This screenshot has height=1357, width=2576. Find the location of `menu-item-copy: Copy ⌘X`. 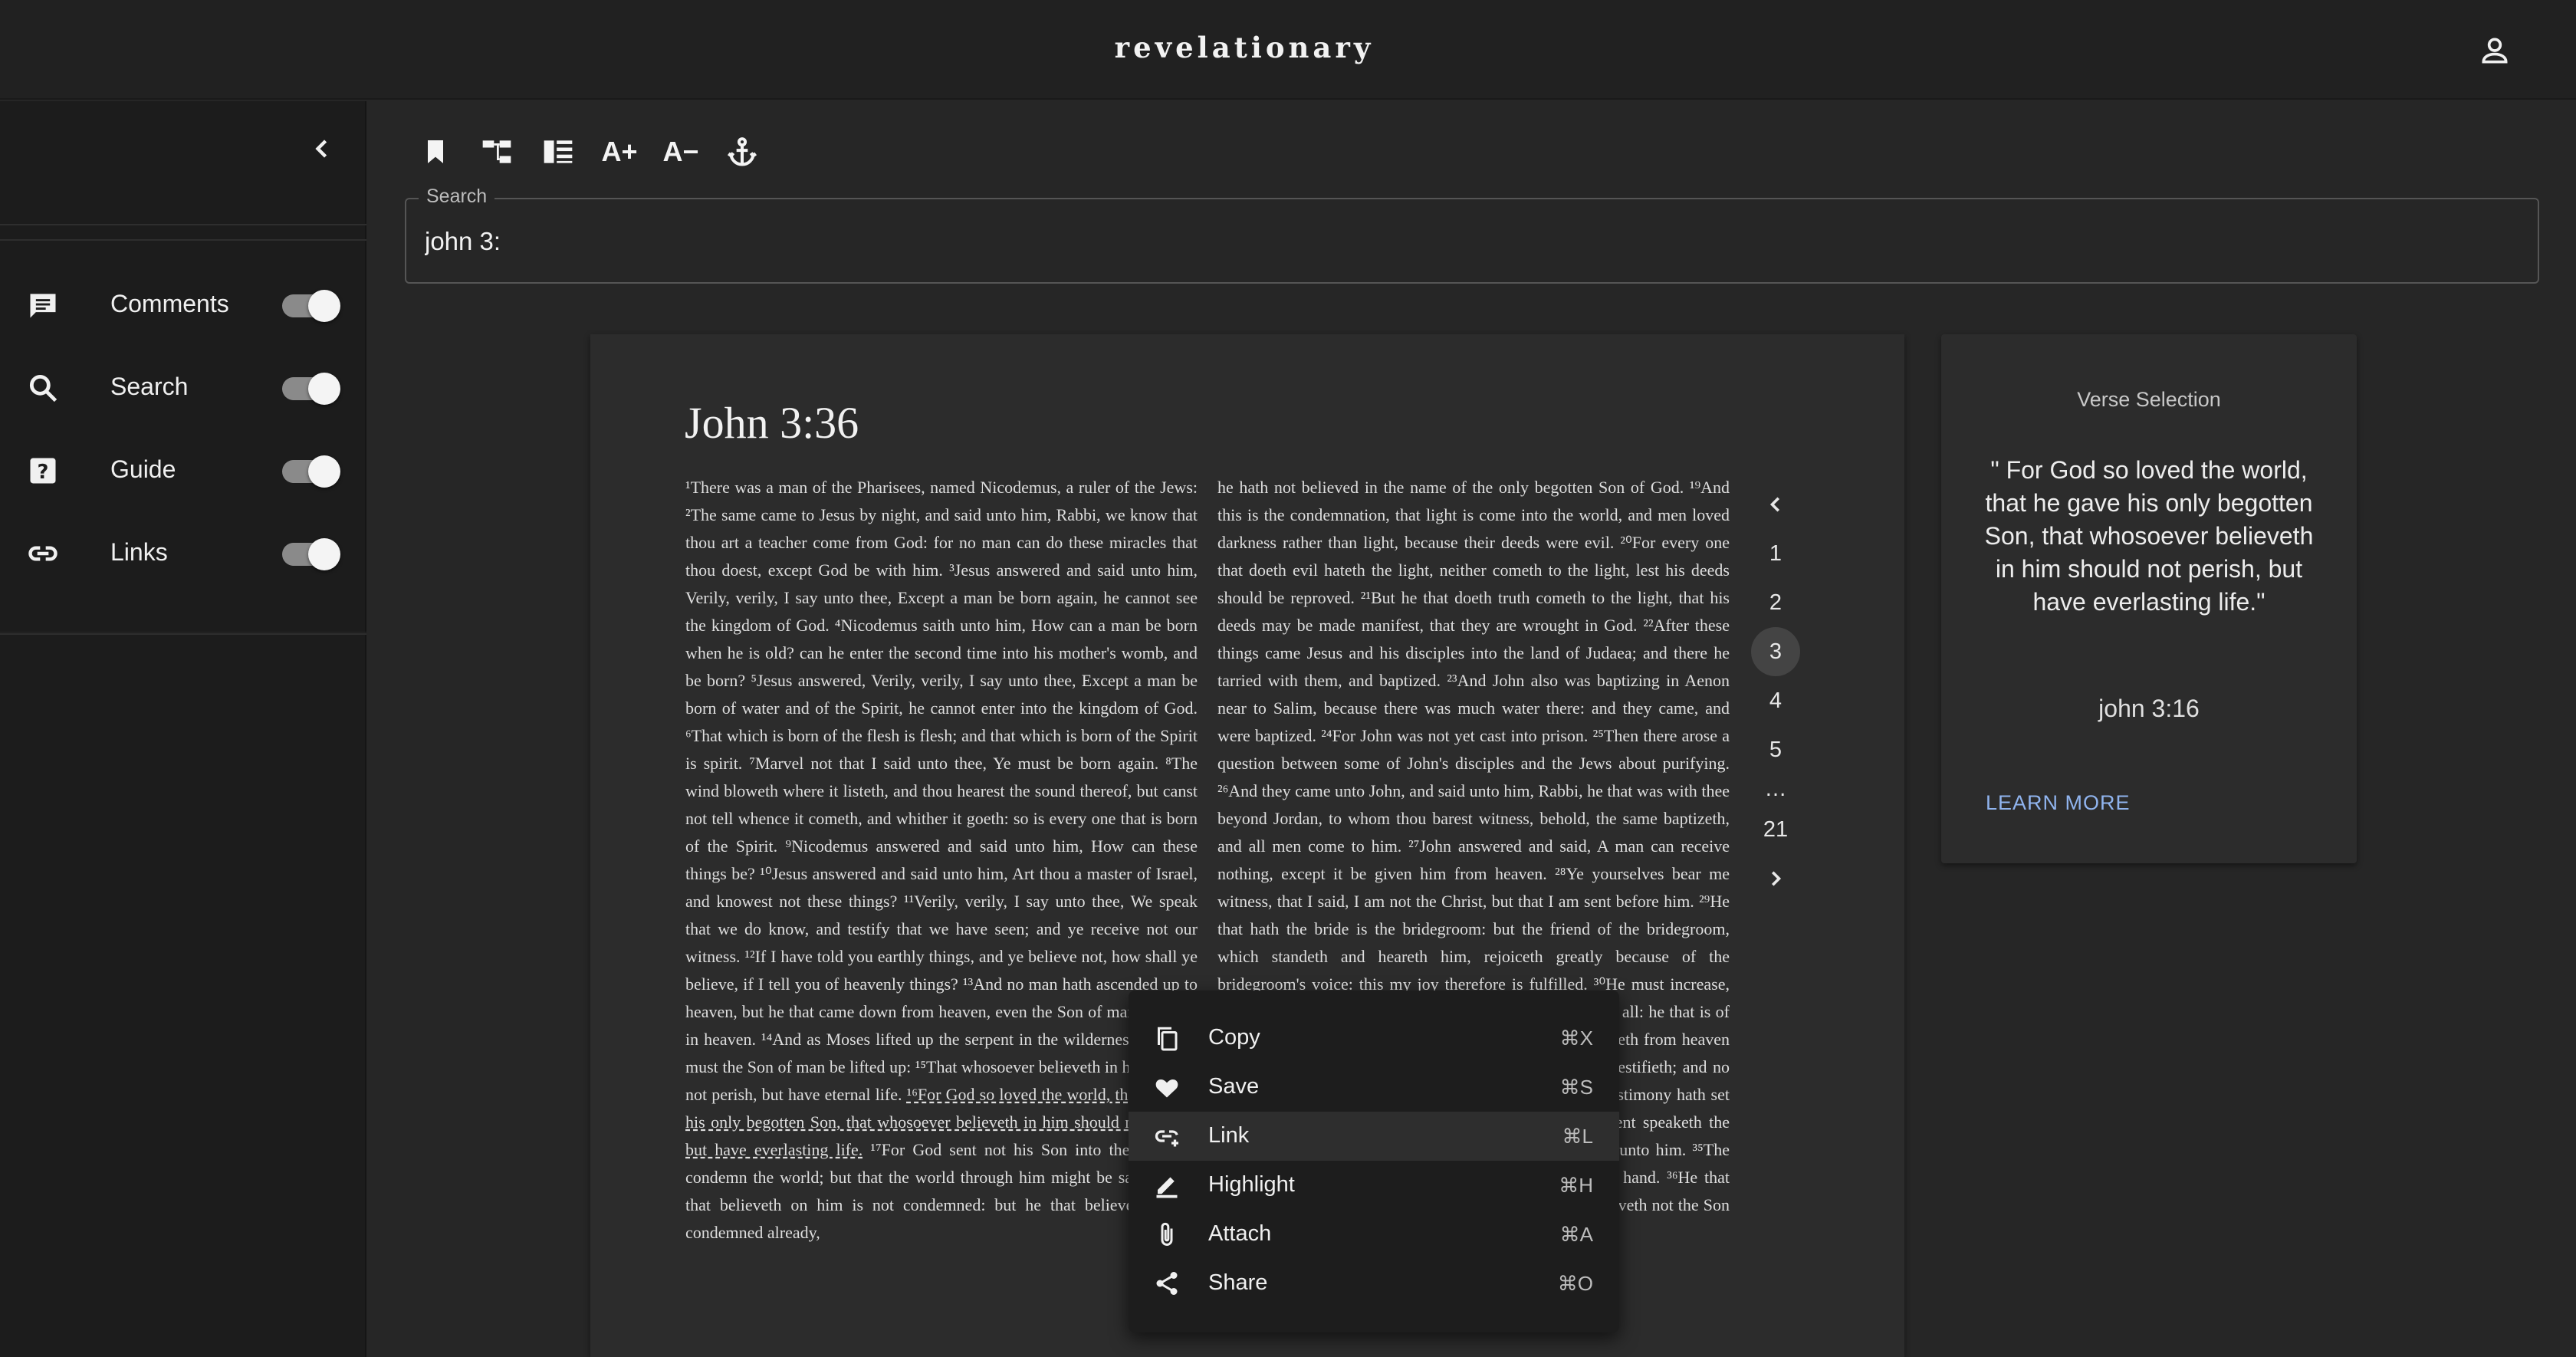

menu-item-copy: Copy ⌘X is located at coordinates (1374, 1038).